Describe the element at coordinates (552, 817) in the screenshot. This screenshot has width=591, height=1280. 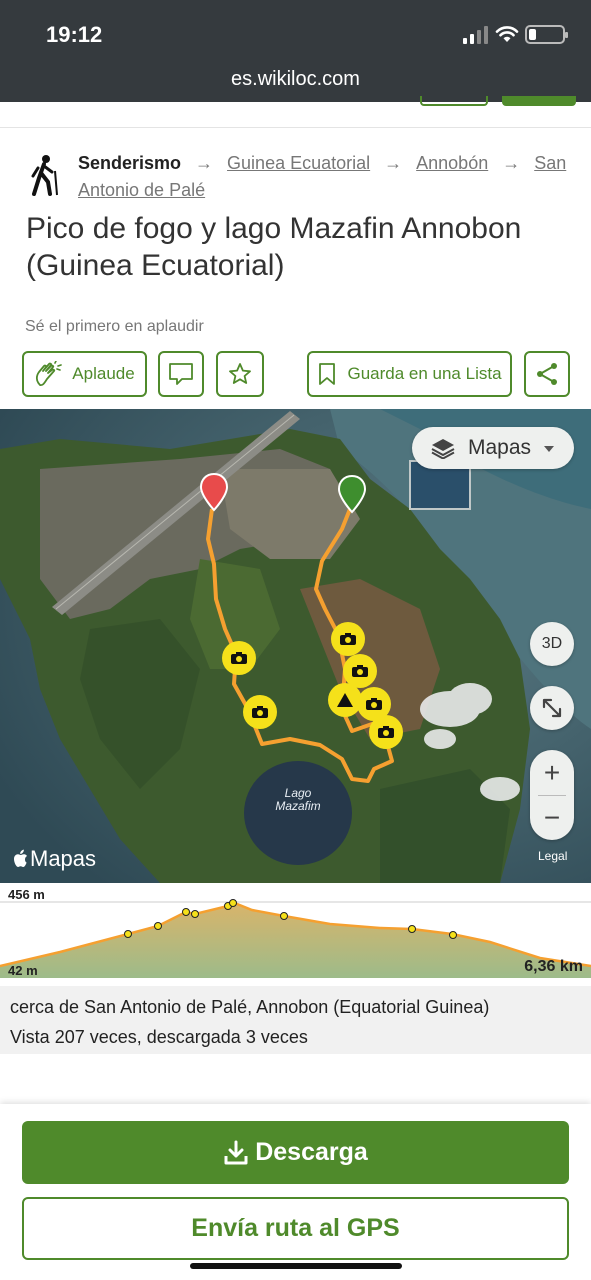
I see `zoom-out-button: −` at that location.